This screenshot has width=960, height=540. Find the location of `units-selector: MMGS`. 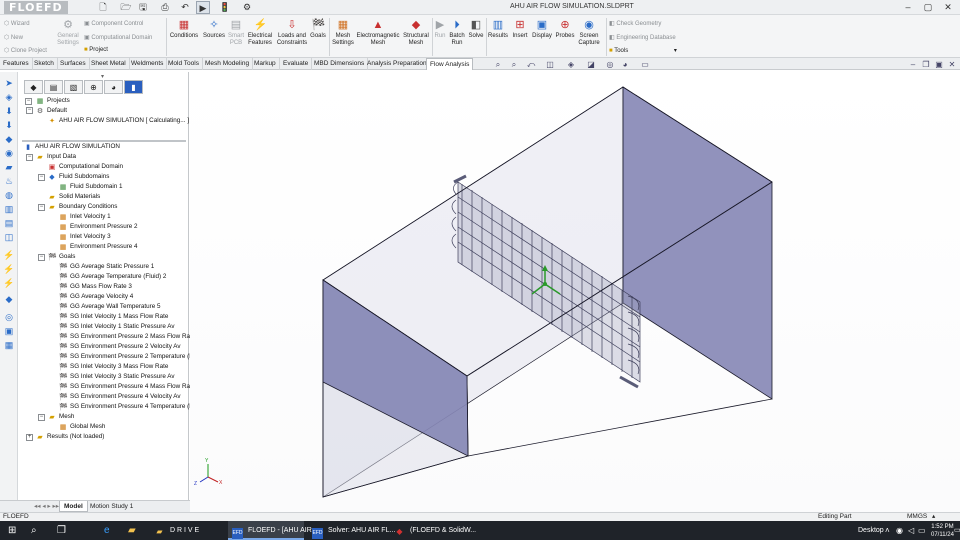

units-selector: MMGS is located at coordinates (917, 517).